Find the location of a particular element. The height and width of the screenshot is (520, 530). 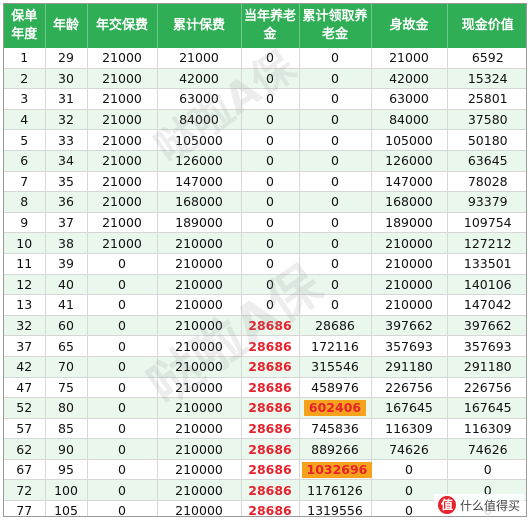

header-cumulative-premium: 累计保费 is located at coordinates (199, 26).